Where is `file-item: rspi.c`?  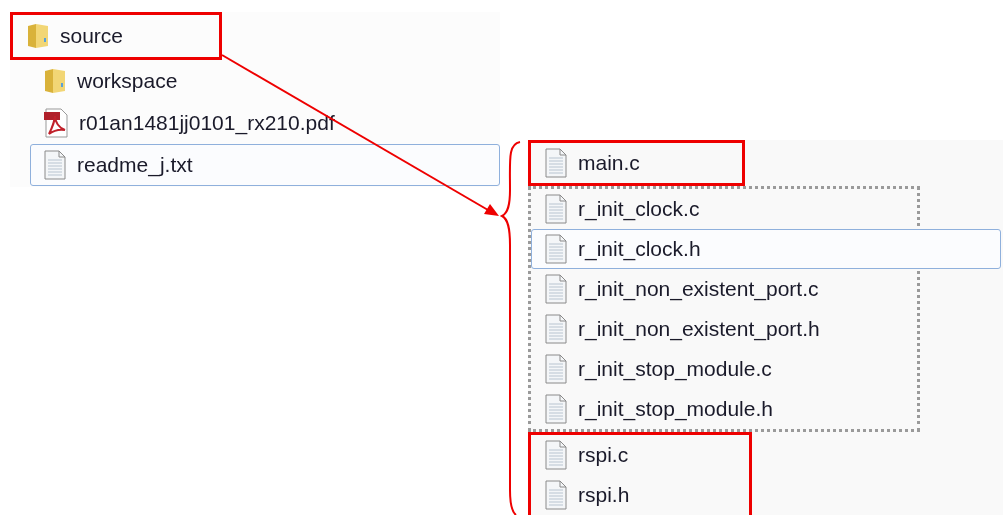 file-item: rspi.c is located at coordinates (636, 455).